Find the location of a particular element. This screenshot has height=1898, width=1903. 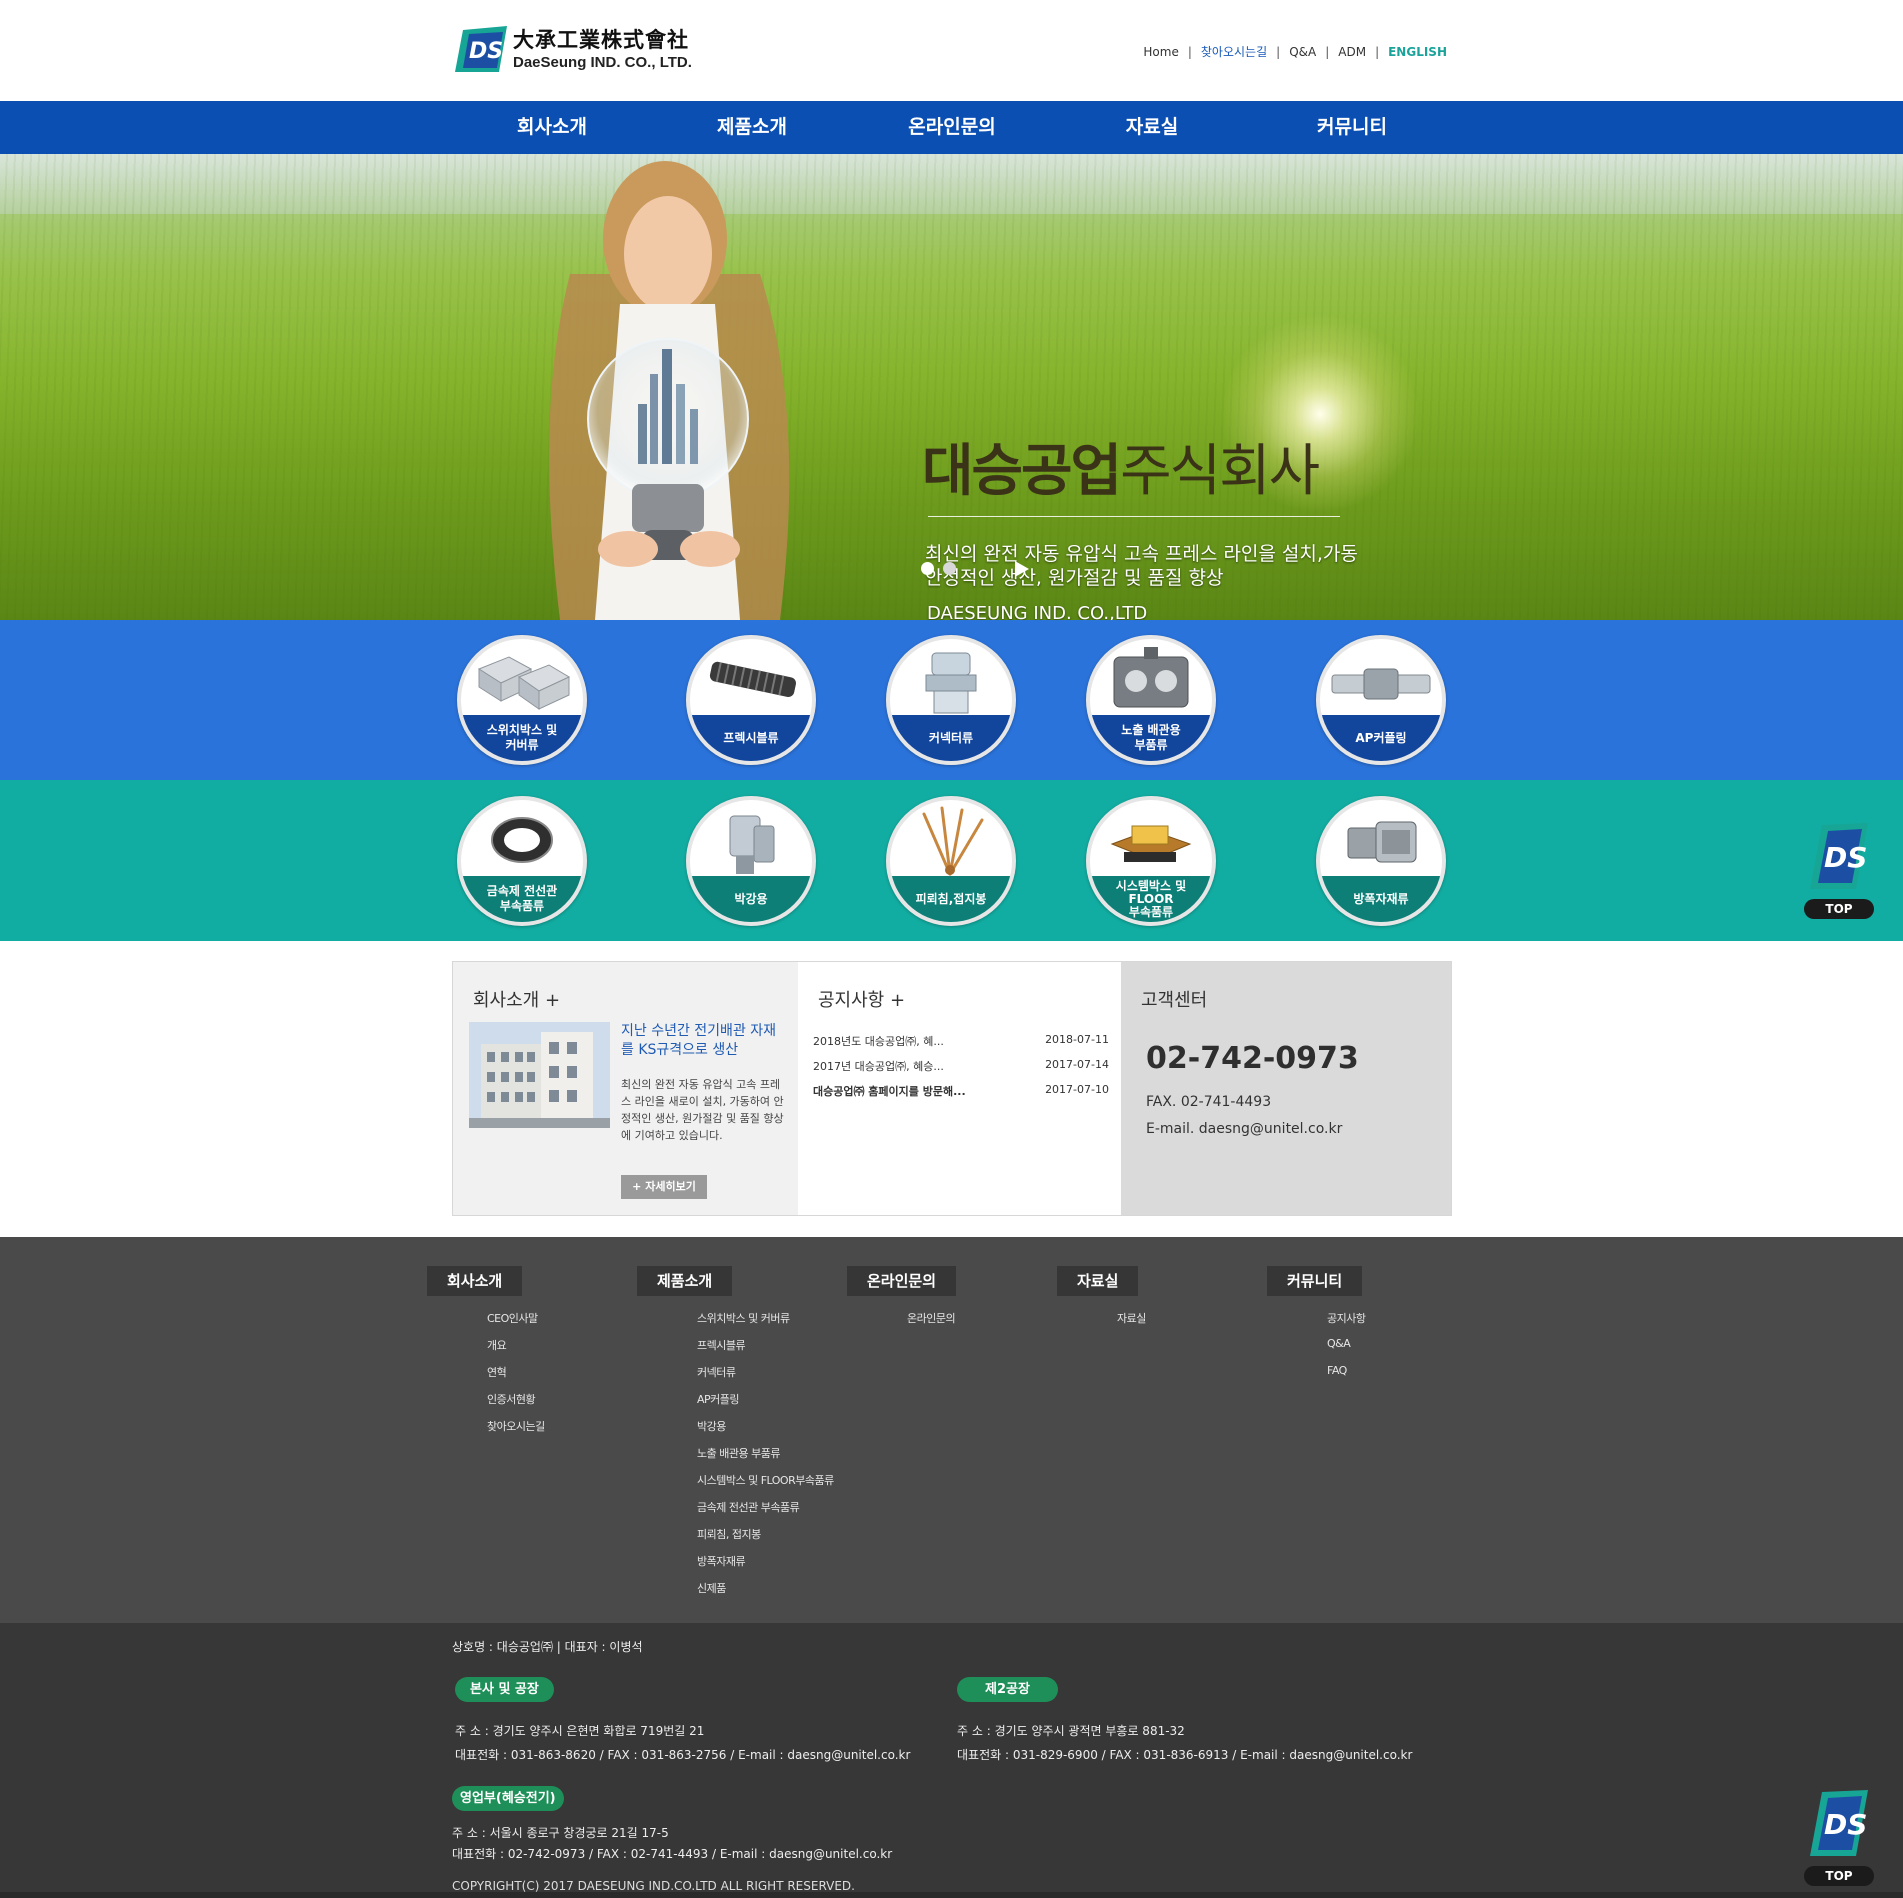

product-label-line2: 부속품류 is located at coordinates (522, 906).